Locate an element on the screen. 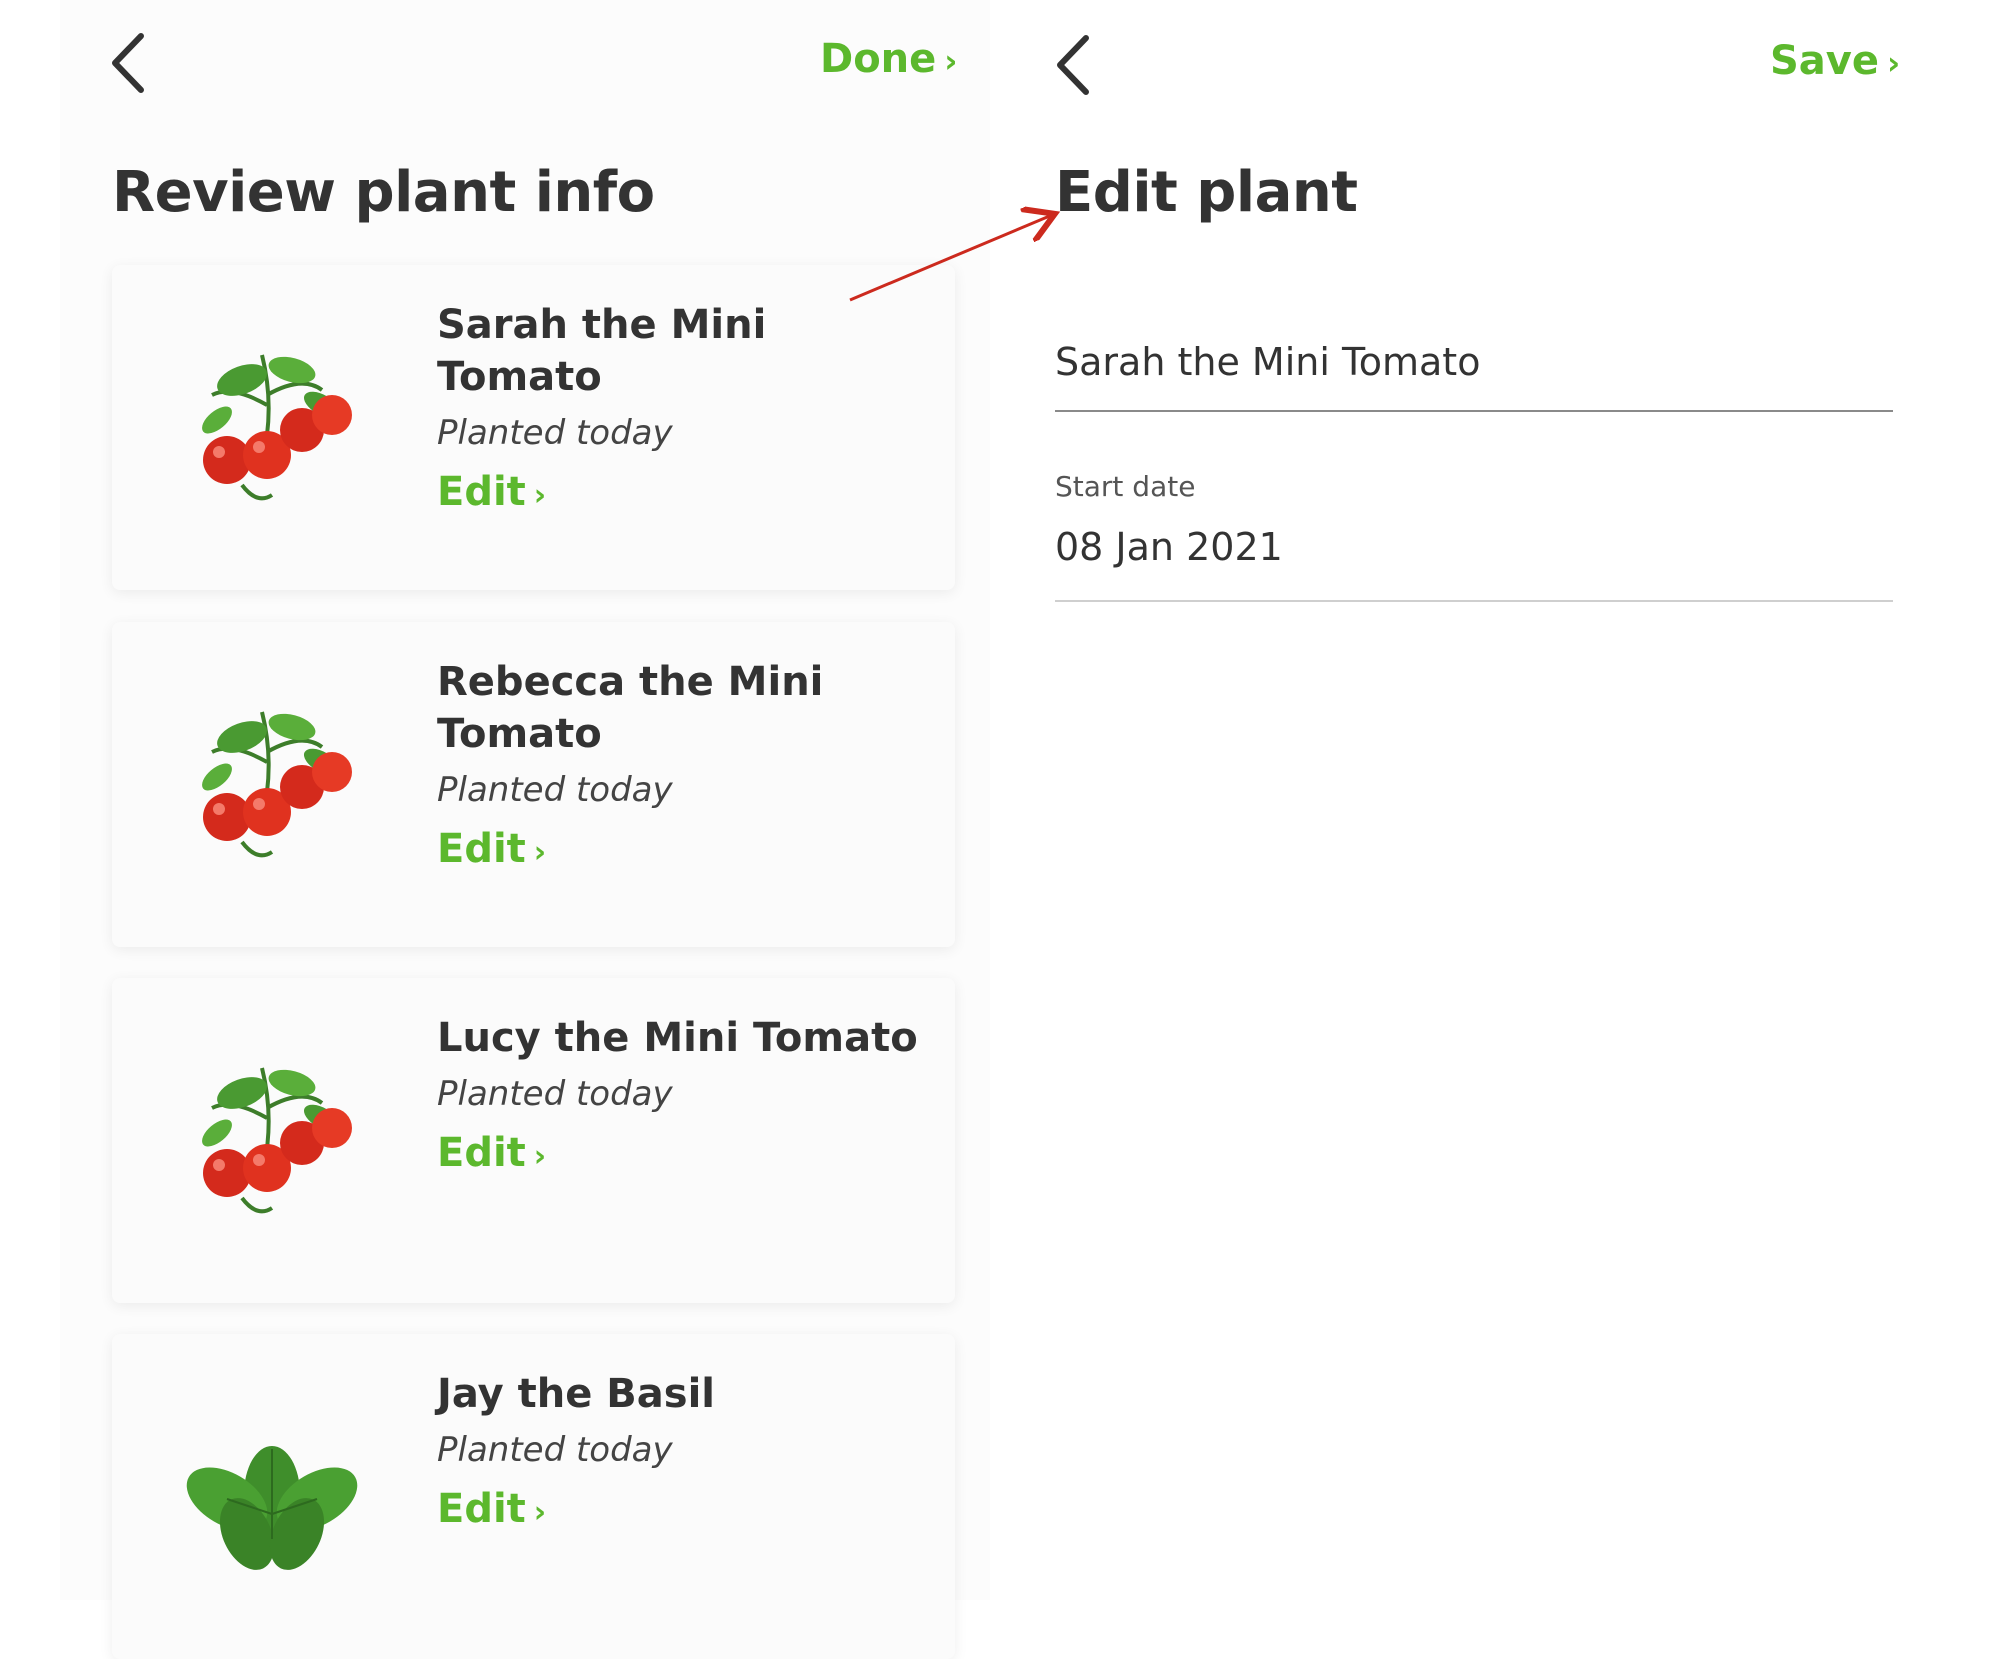 The image size is (2000, 1659). basil-plant-icon is located at coordinates (272, 1494).